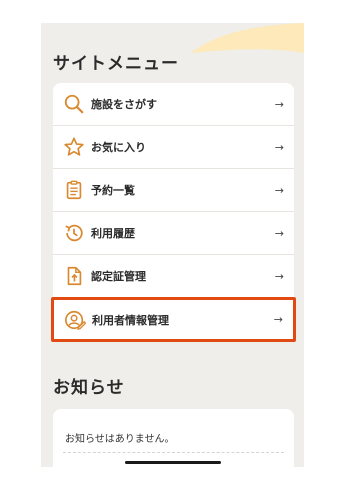 Image resolution: width=345 pixels, height=490 pixels. I want to click on home-indicator, so click(173, 462).